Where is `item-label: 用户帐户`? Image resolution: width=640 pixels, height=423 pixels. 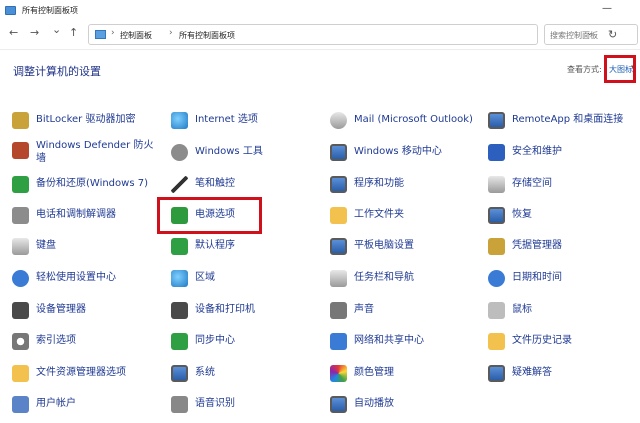
item-label: 用户帐户 is located at coordinates (56, 403).